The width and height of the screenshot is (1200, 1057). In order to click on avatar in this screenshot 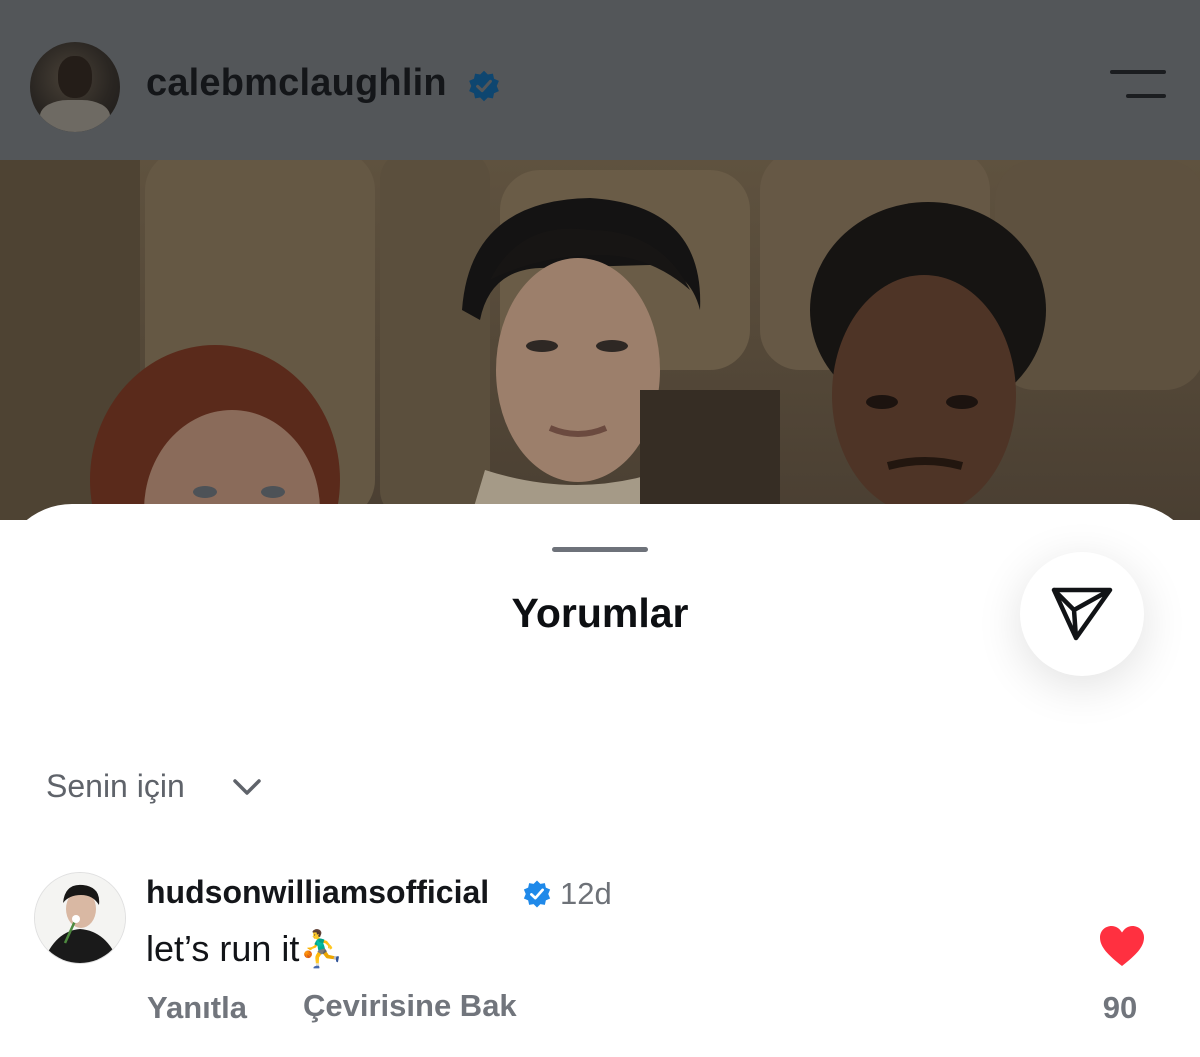, I will do `click(75, 87)`.